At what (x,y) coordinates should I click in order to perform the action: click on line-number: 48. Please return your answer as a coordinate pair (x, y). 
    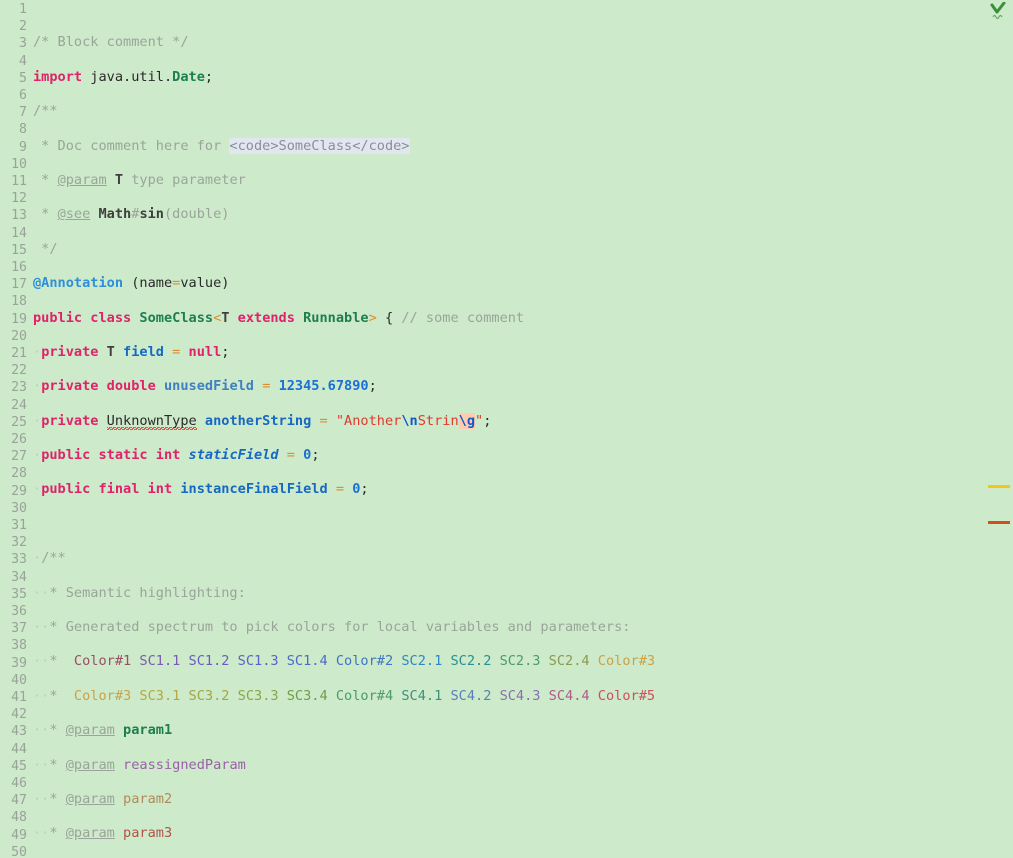
    Looking at the image, I should click on (19, 818).